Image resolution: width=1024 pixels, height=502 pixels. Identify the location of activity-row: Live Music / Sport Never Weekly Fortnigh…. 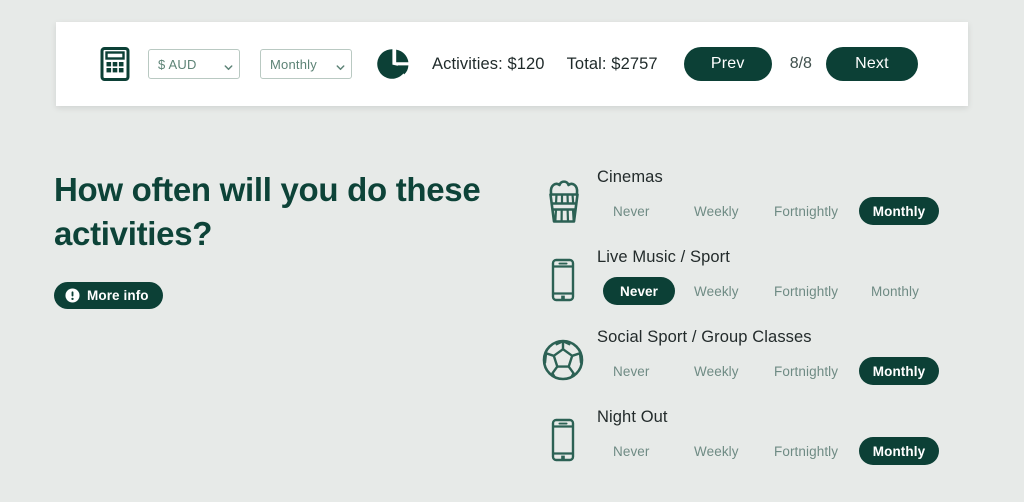
(752, 284).